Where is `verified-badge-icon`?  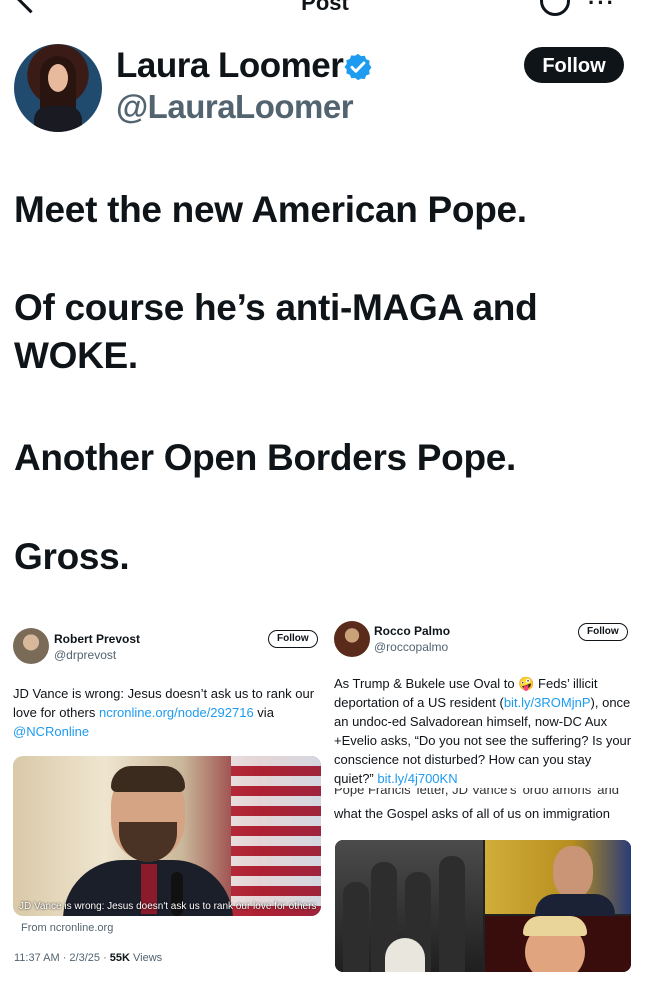
verified-badge-icon is located at coordinates (358, 67).